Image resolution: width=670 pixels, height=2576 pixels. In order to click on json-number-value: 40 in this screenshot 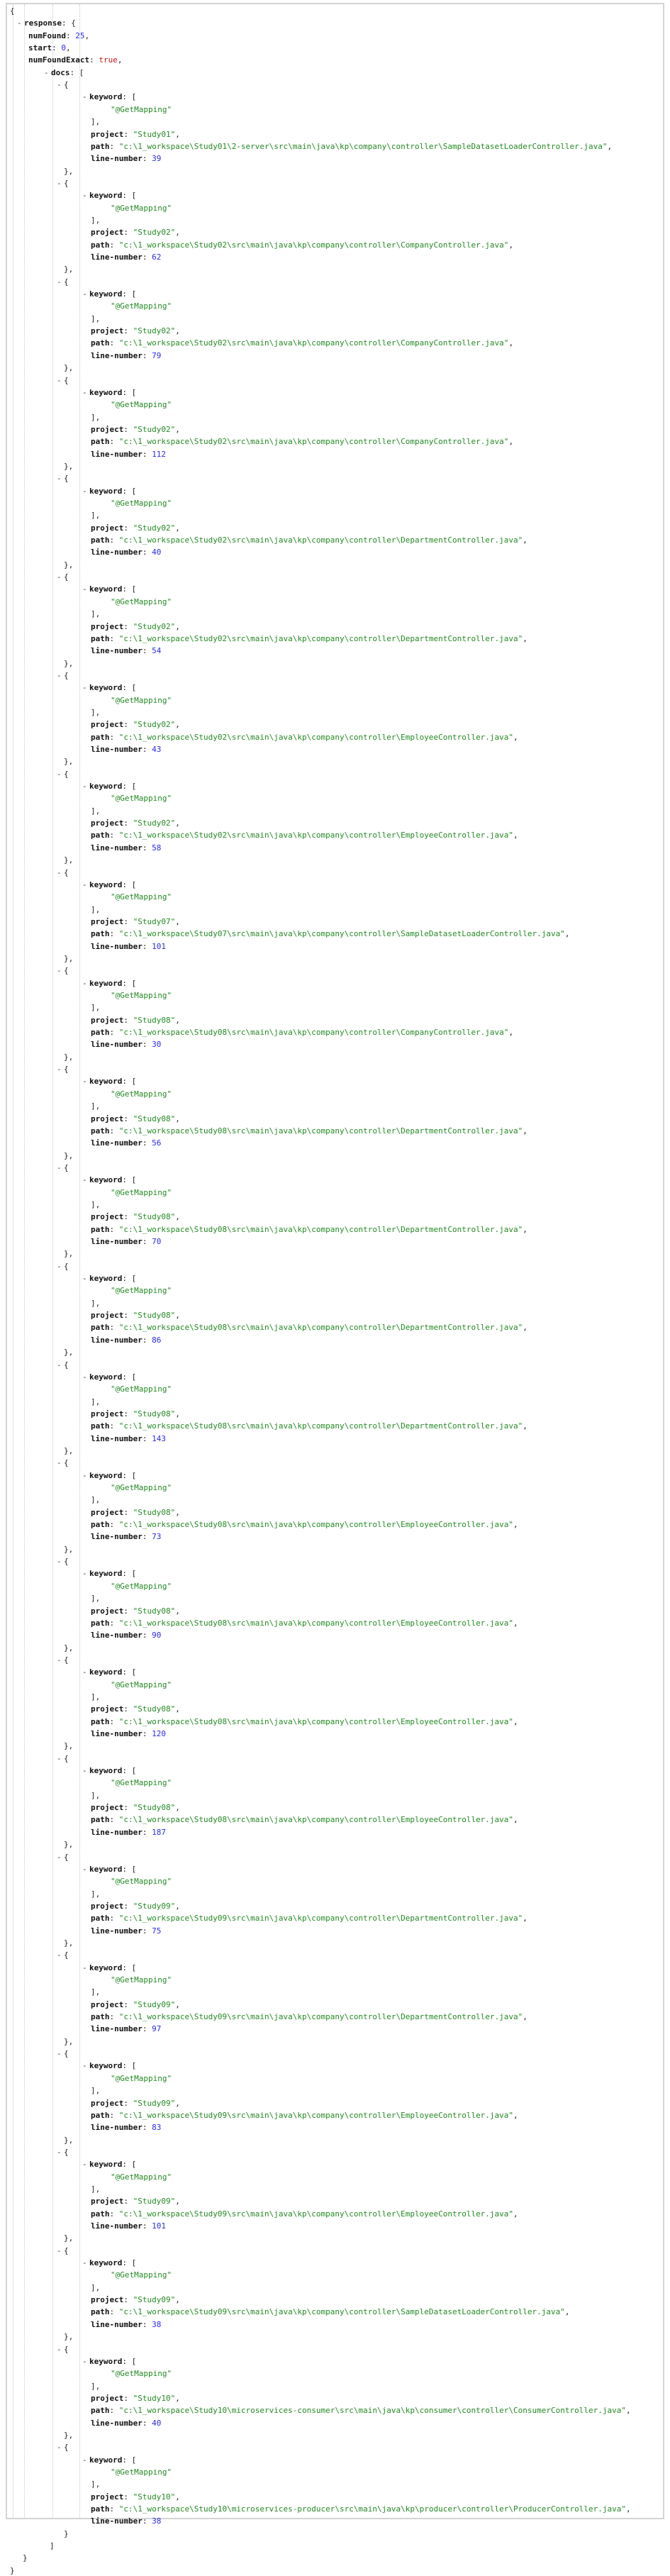, I will do `click(157, 552)`.